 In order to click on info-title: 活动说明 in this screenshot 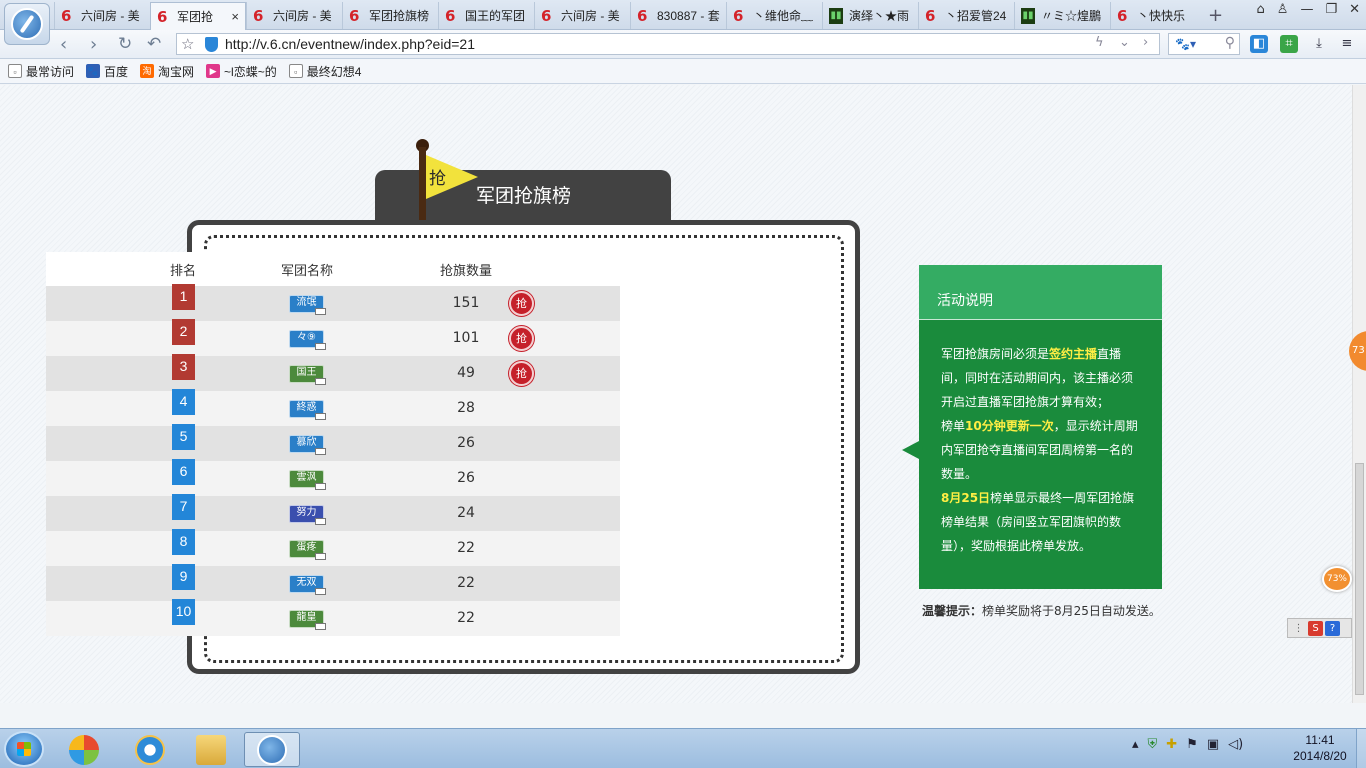, I will do `click(965, 301)`.